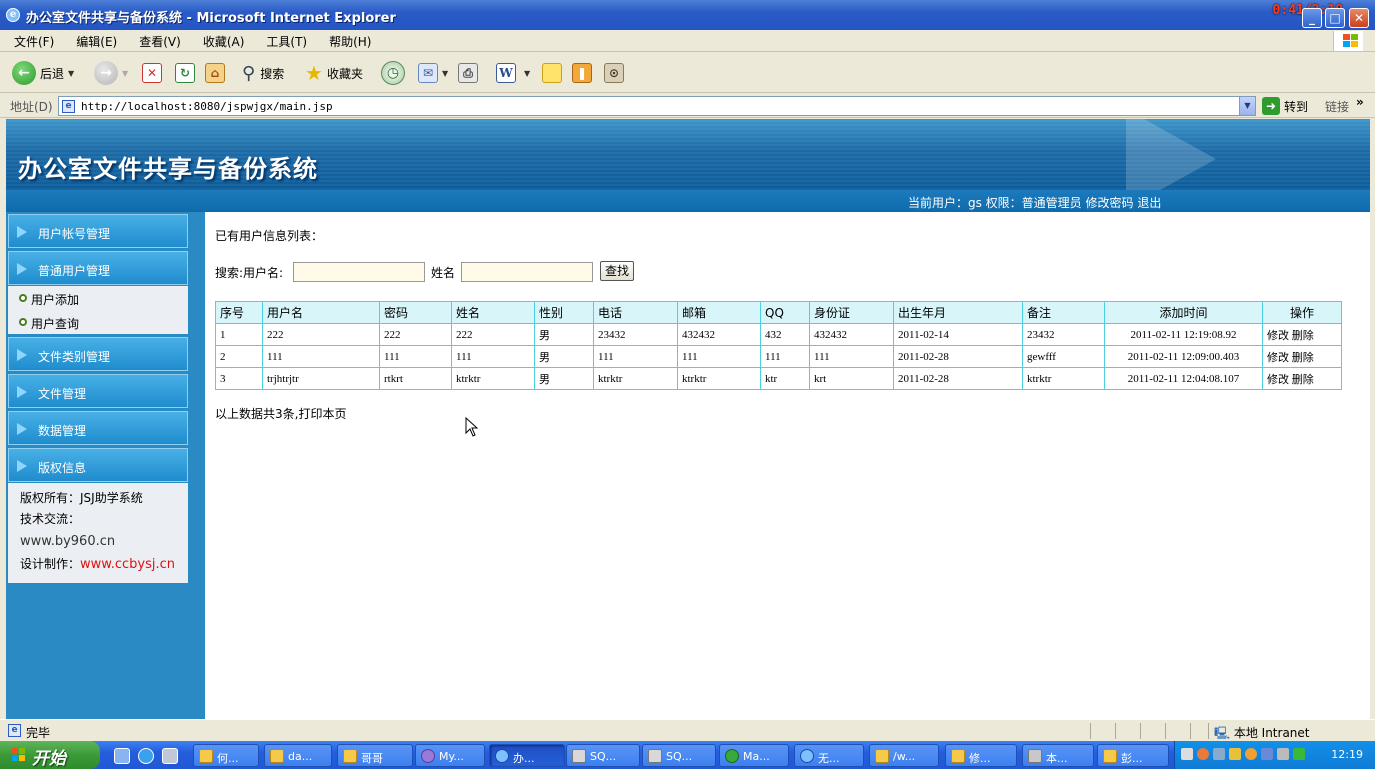 Image resolution: width=1375 pixels, height=769 pixels. Describe the element at coordinates (98, 391) in the screenshot. I see `sidebar-item-files: 文件管理` at that location.